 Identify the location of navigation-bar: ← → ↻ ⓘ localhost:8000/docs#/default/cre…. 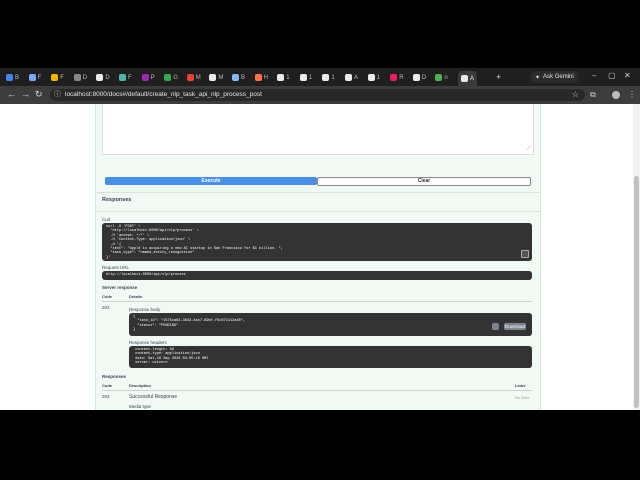
(320, 95).